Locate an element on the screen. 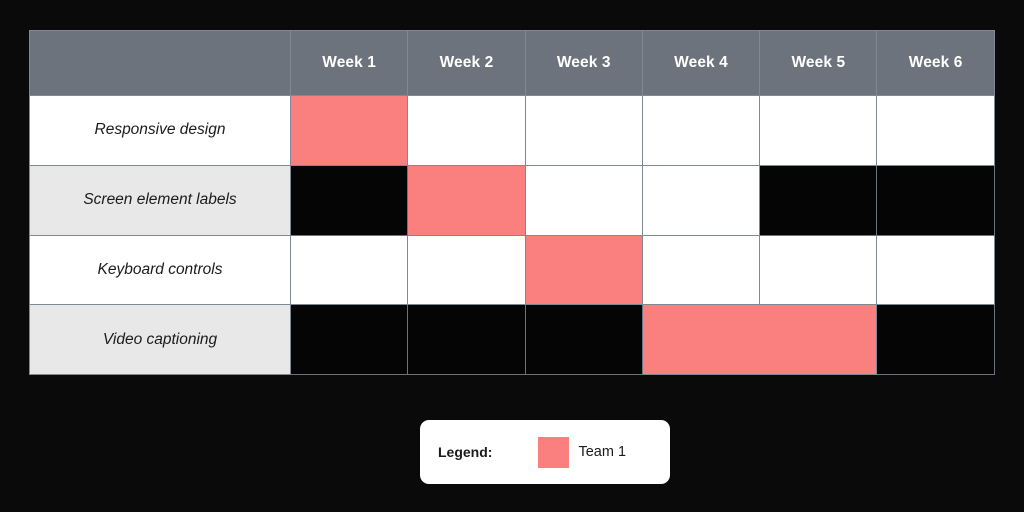 This screenshot has width=1024, height=512. legend-box: Legend: Team 1 is located at coordinates (545, 452).